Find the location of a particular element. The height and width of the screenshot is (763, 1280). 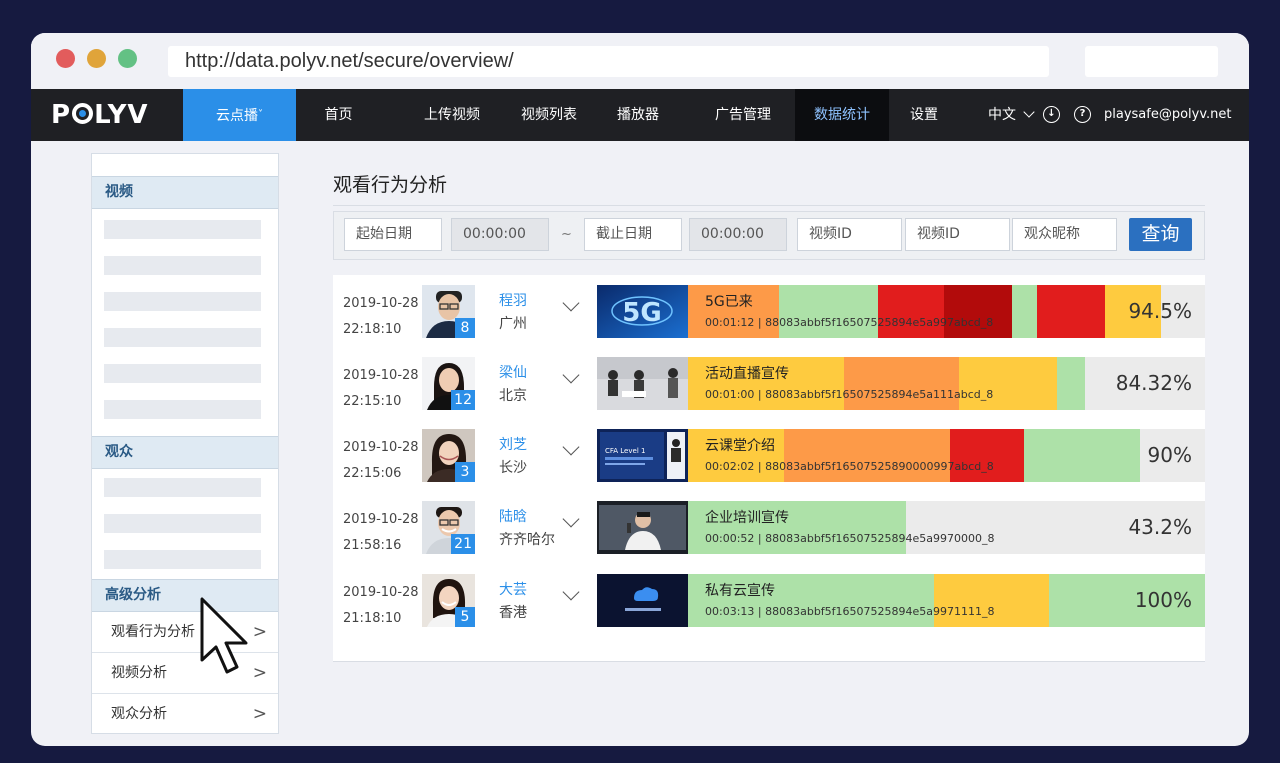

minimize-window-button is located at coordinates (96, 58).